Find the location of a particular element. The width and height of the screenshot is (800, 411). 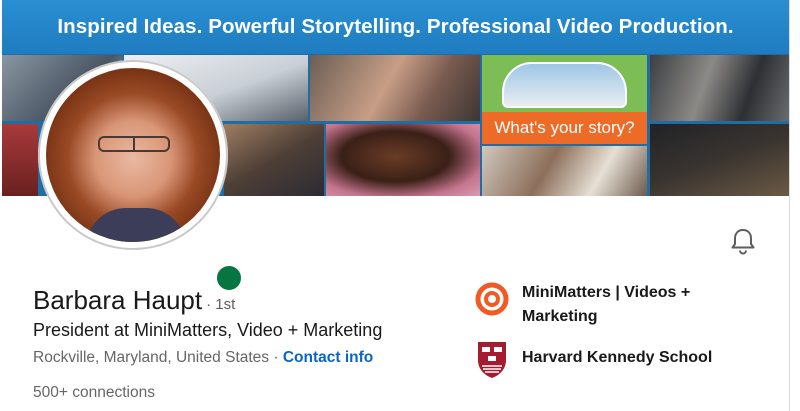

contact-info-link: Contact info is located at coordinates (328, 357).